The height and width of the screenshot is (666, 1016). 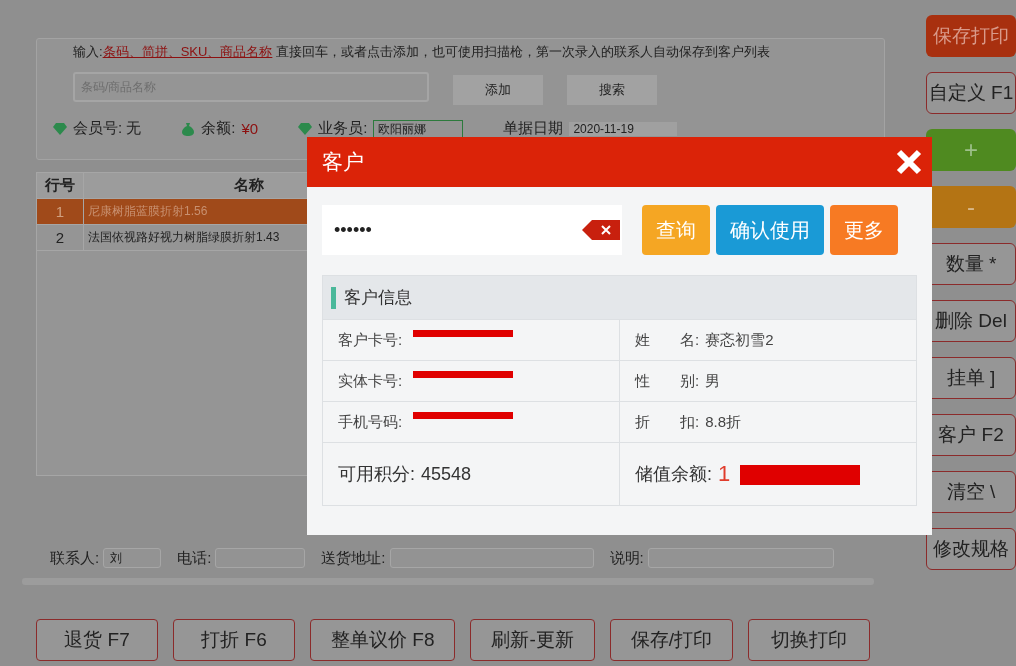 What do you see at coordinates (723, 422) in the screenshot?
I see `field-value: 8.8折` at bounding box center [723, 422].